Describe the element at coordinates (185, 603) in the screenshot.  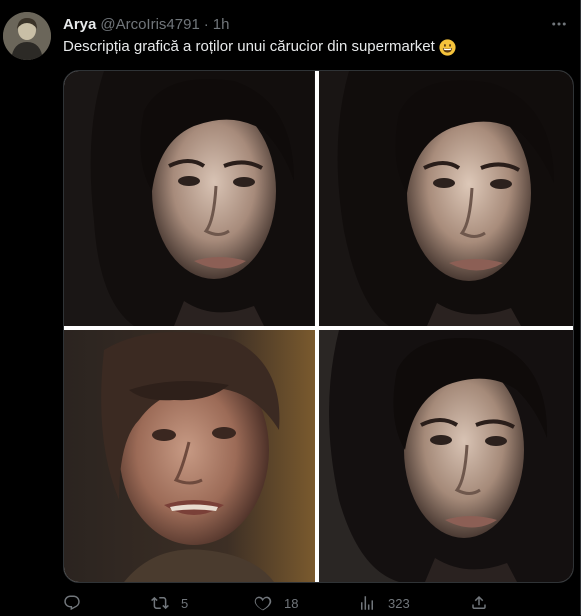
I see `retweet-count: 5` at that location.